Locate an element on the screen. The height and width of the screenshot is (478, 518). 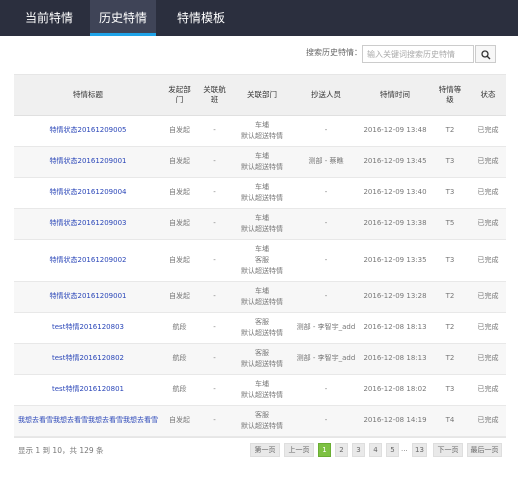
cell-related-dept: 车埔 客服 默认超送特情 is located at coordinates (262, 260).